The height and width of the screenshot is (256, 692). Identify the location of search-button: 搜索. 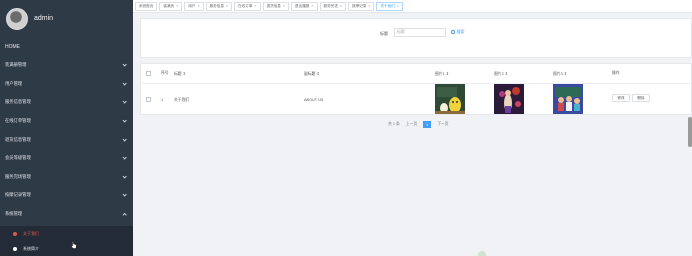
(458, 32).